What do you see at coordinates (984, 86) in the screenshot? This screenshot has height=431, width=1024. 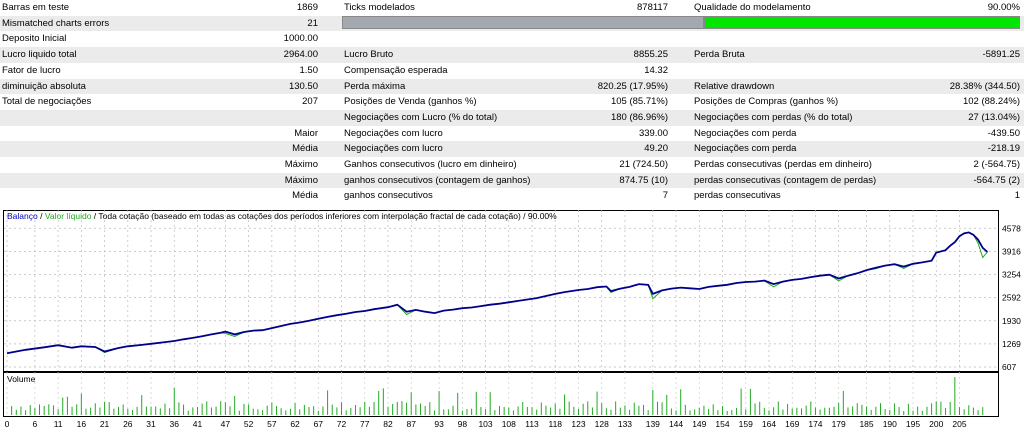 I see `stats-cell-v3: 28.38% (344.50)` at bounding box center [984, 86].